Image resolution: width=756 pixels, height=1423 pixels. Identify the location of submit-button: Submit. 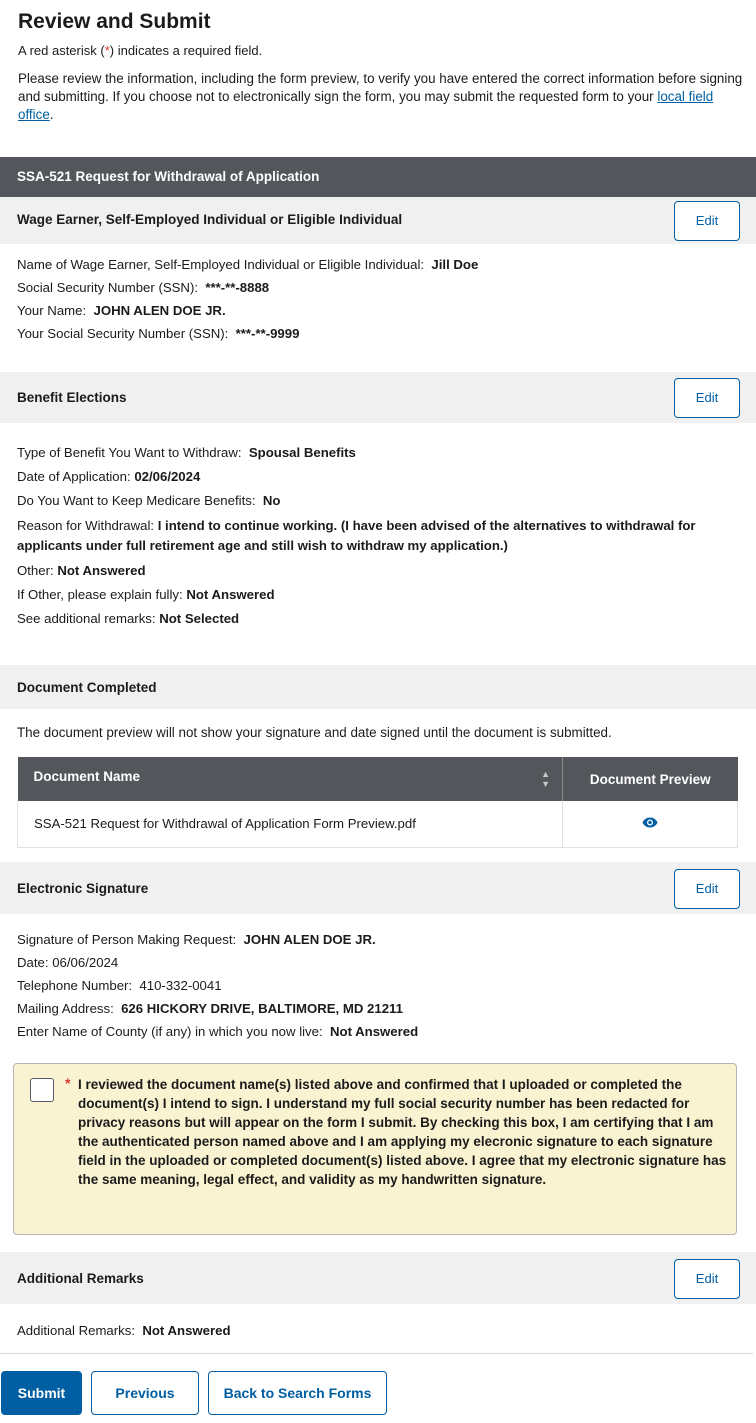
(41, 1393).